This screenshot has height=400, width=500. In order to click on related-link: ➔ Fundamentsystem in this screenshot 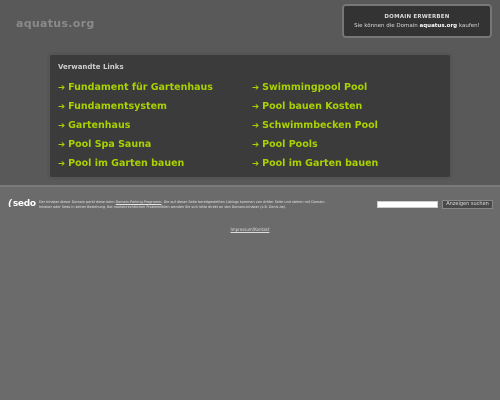, I will do `click(112, 107)`.